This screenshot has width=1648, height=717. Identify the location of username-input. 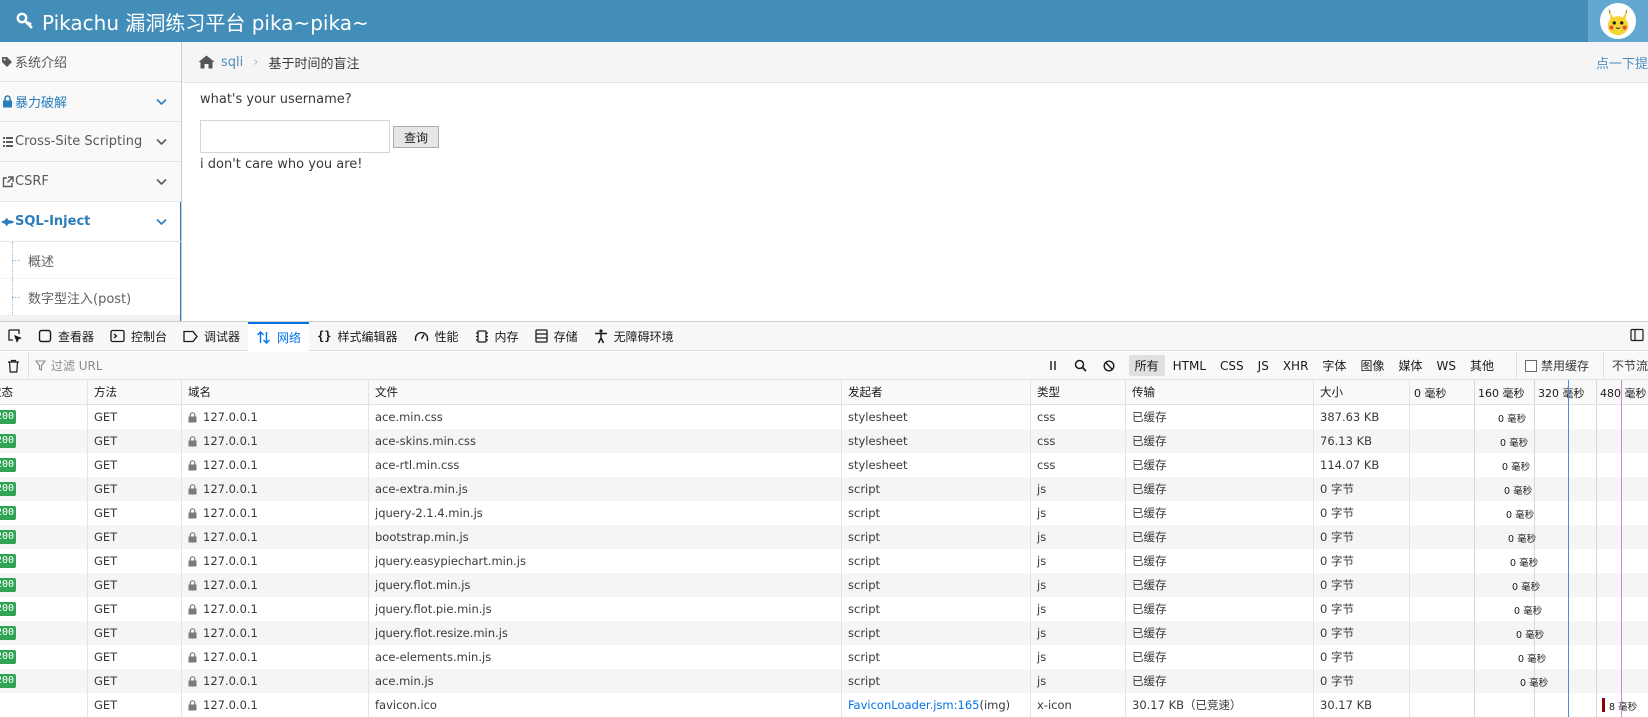
(295, 136).